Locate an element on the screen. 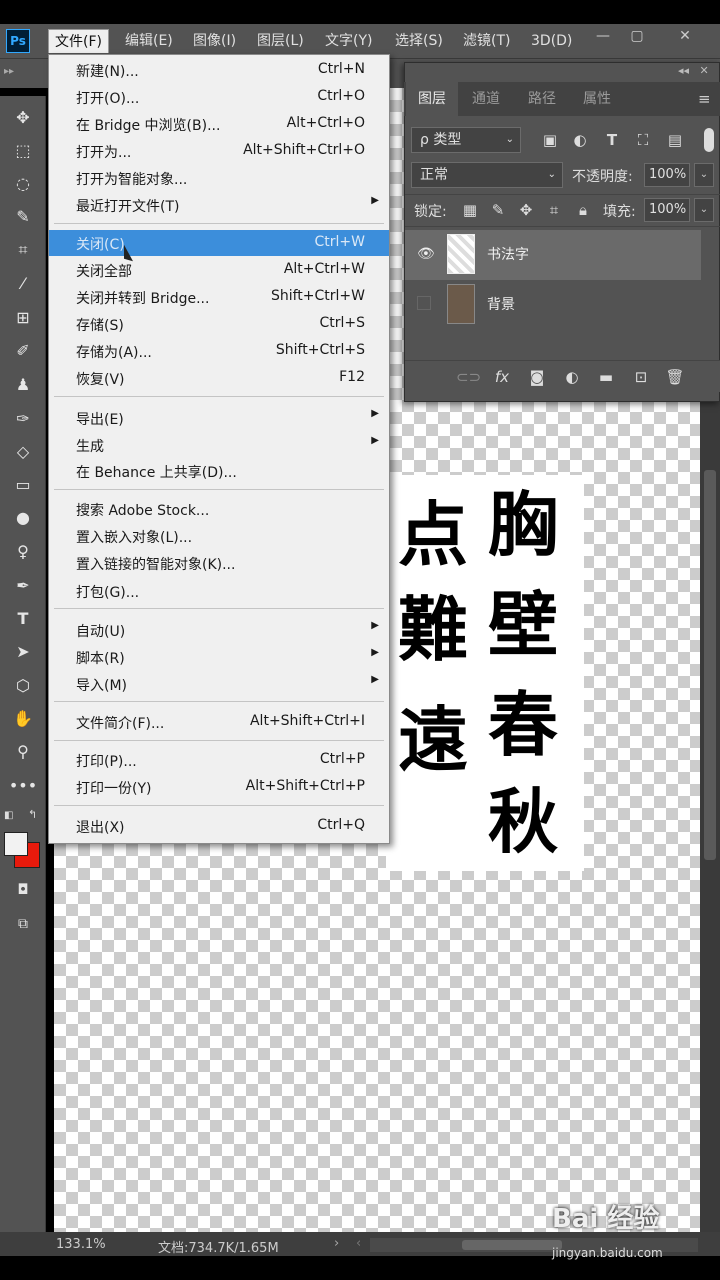 Image resolution: width=720 pixels, height=1280 pixels. menu-3d: 3D(D) is located at coordinates (551, 41).